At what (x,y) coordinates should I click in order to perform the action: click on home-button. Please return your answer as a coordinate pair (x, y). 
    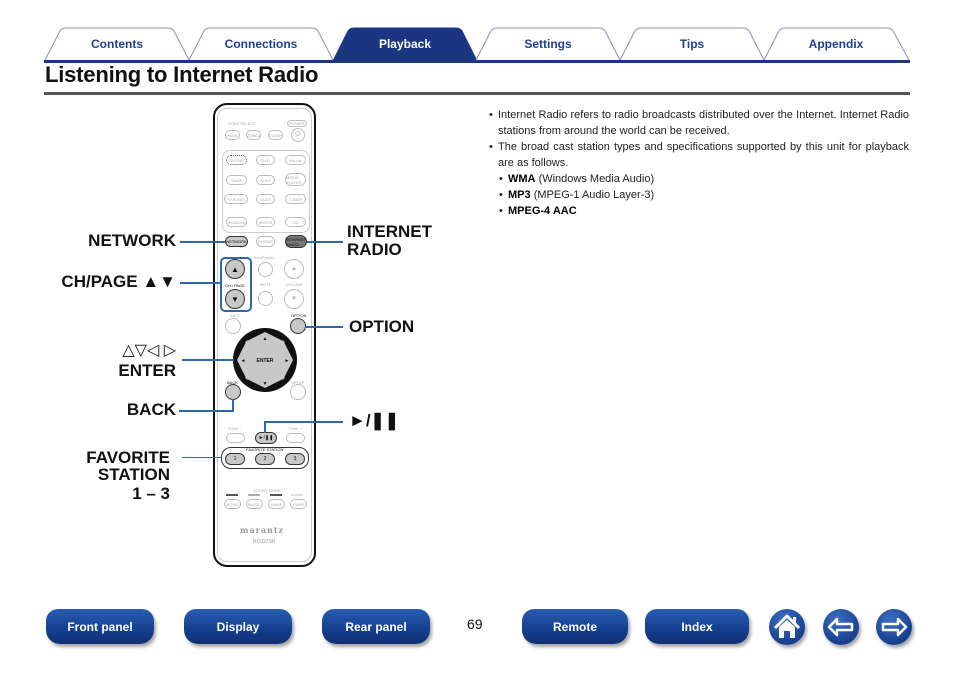
    Looking at the image, I should click on (787, 627).